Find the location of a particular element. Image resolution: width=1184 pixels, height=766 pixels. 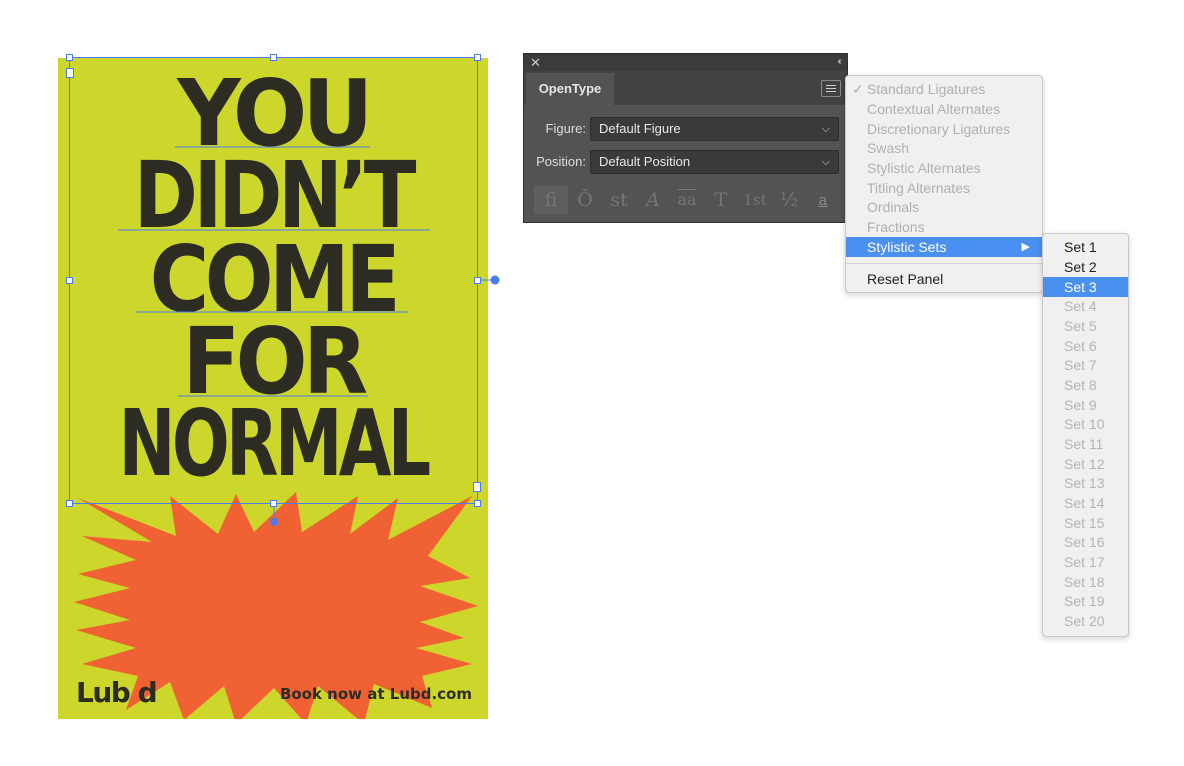

menu-item-label: Stylistic Sets is located at coordinates (907, 247).